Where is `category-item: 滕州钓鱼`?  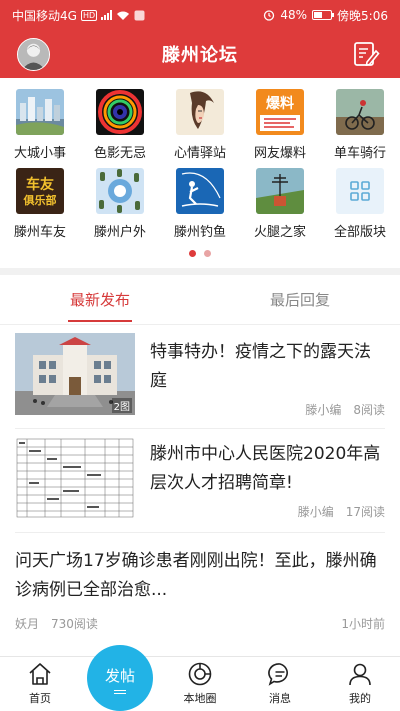
category-item: 滕州钓鱼 is located at coordinates (200, 204).